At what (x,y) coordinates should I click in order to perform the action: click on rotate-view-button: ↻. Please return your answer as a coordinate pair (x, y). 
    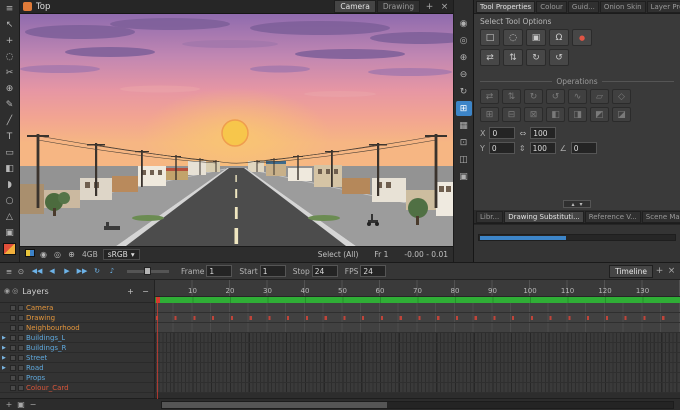
    Looking at the image, I should click on (464, 91).